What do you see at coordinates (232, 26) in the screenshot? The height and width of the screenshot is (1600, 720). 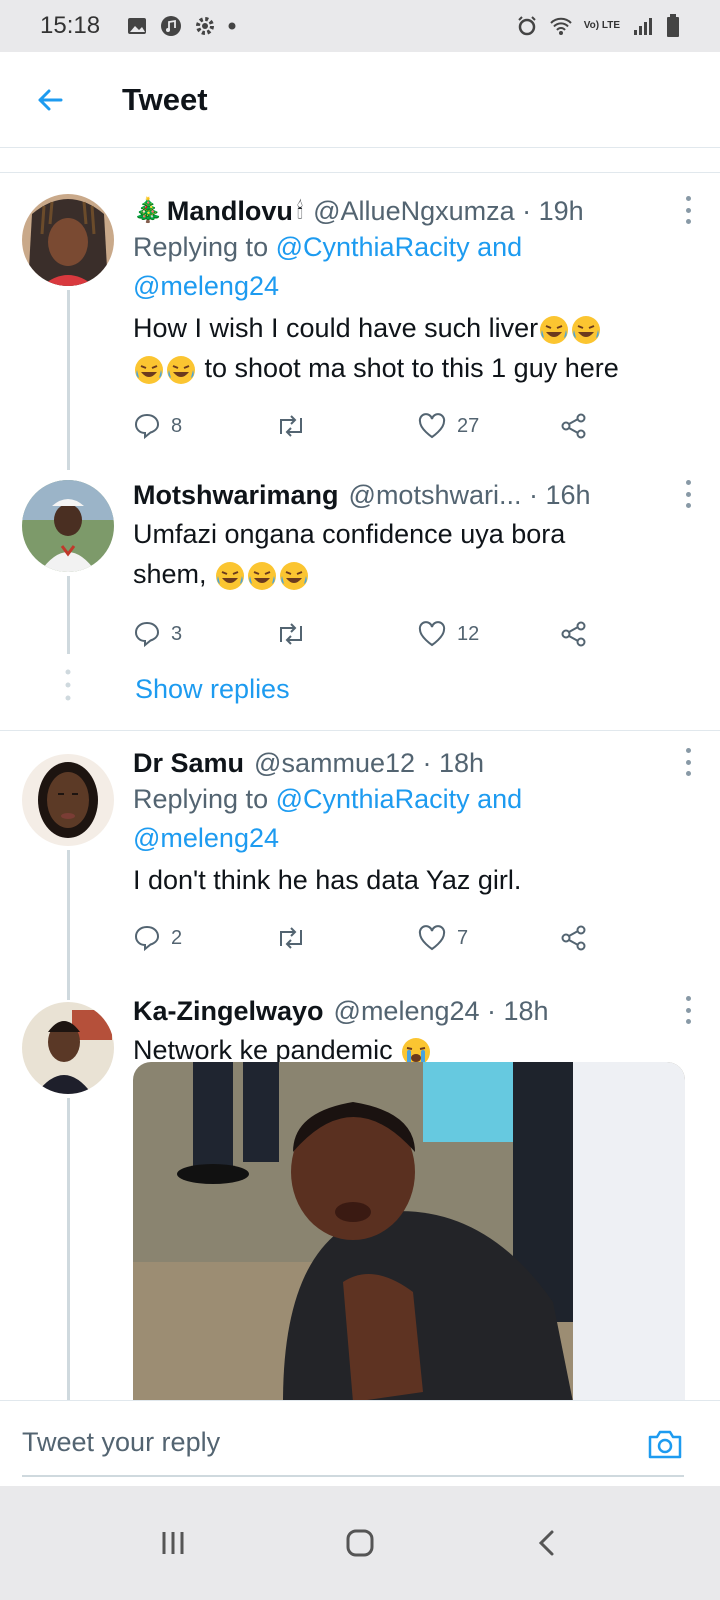 I see `notification-dot-icon` at bounding box center [232, 26].